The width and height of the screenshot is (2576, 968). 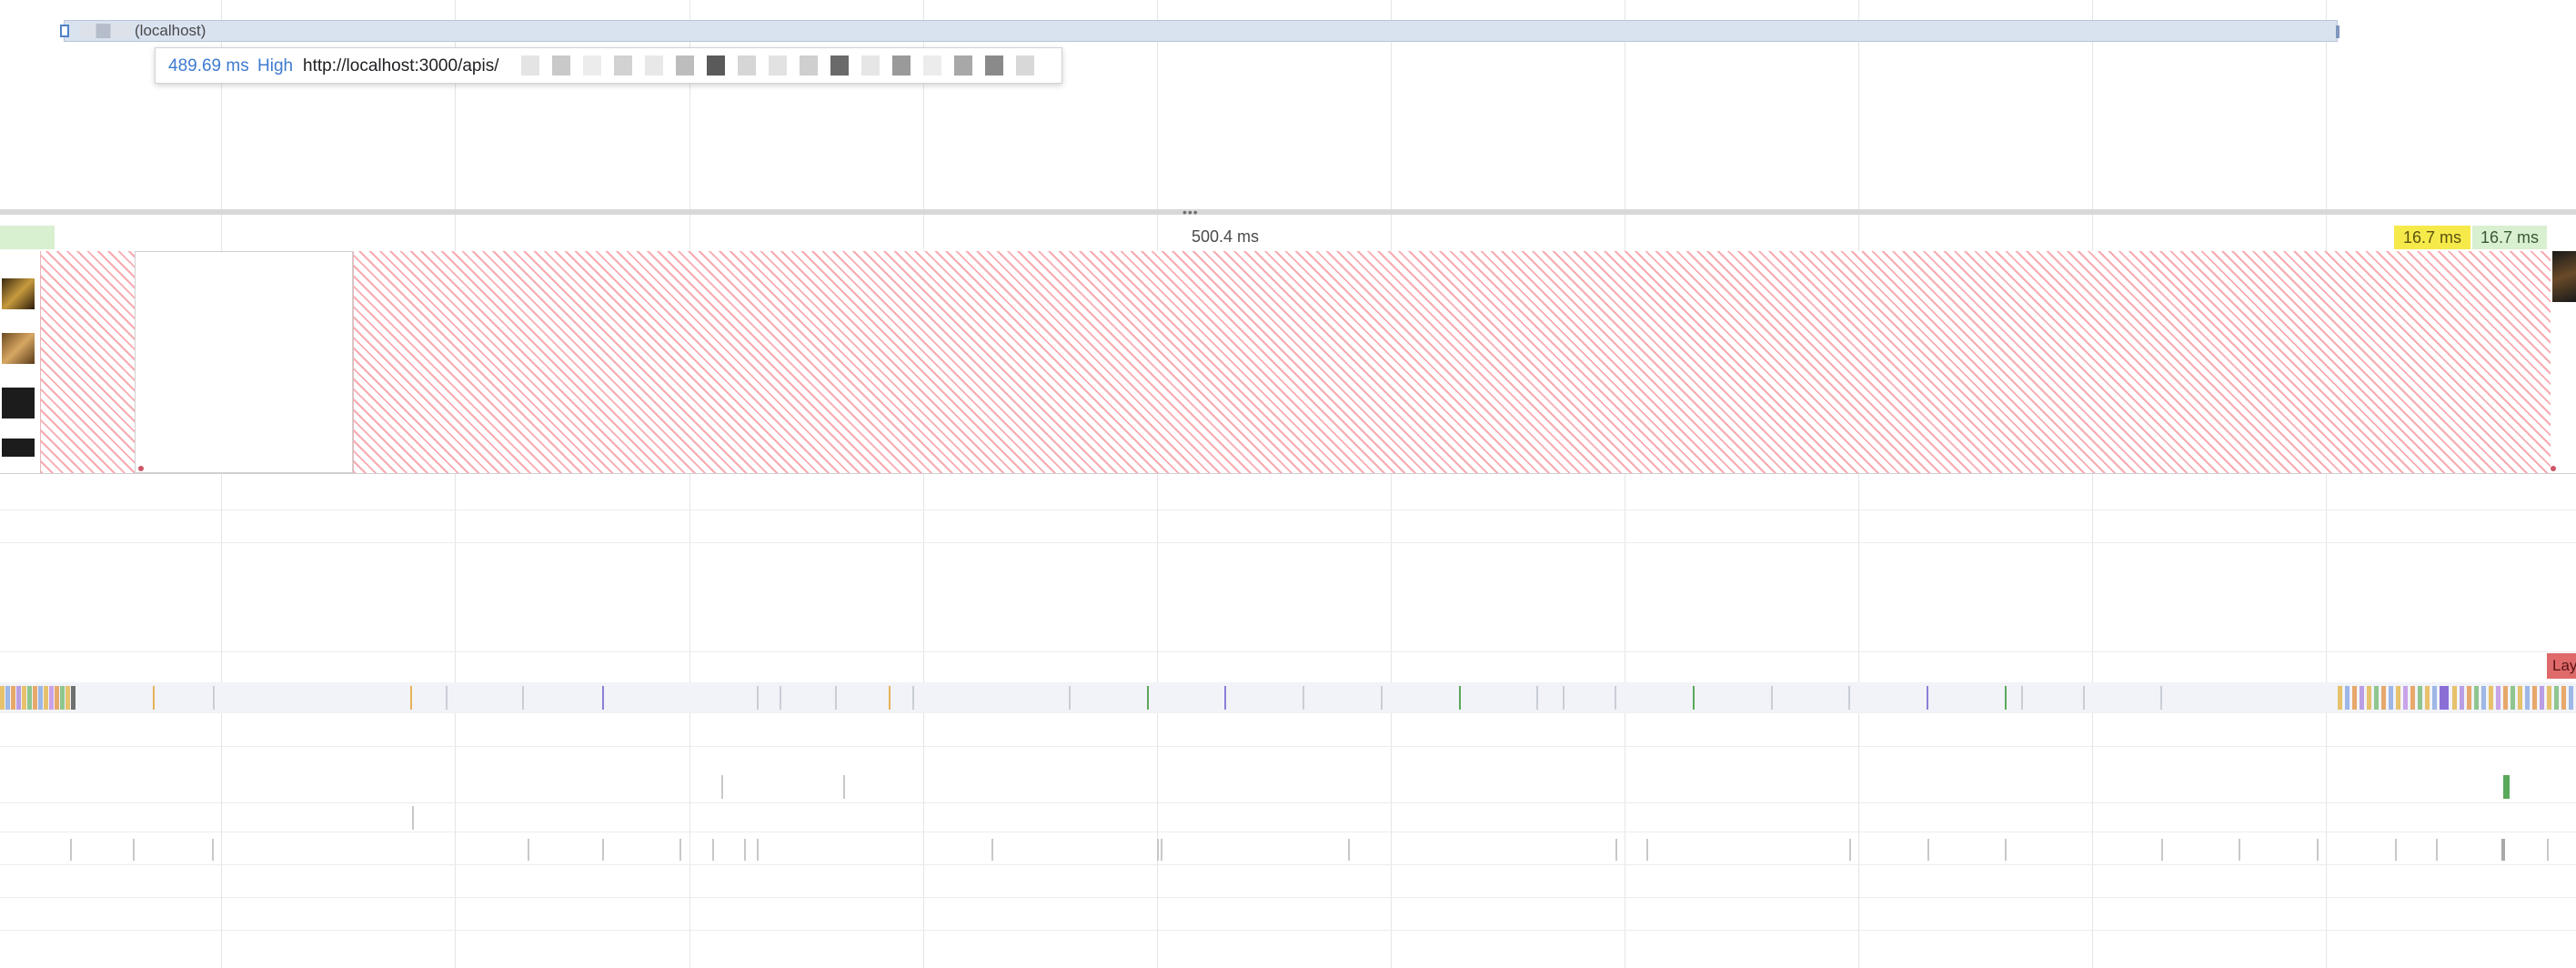 What do you see at coordinates (87, 362) in the screenshot?
I see `dropped-frame` at bounding box center [87, 362].